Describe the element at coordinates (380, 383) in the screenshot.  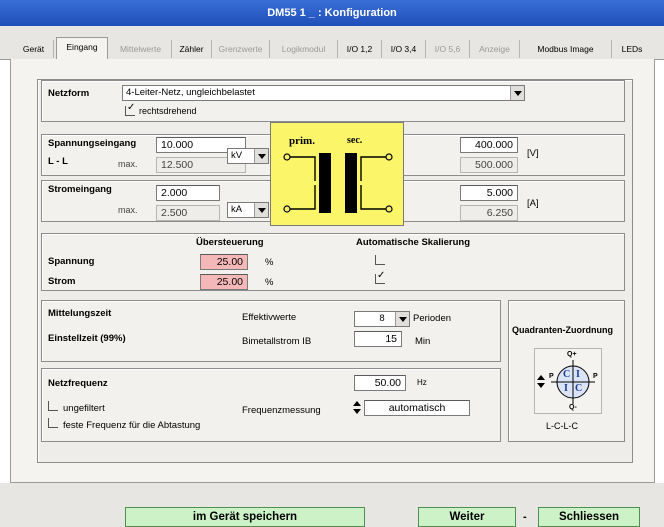
I see `netzfrequenz-input: 50.00` at that location.